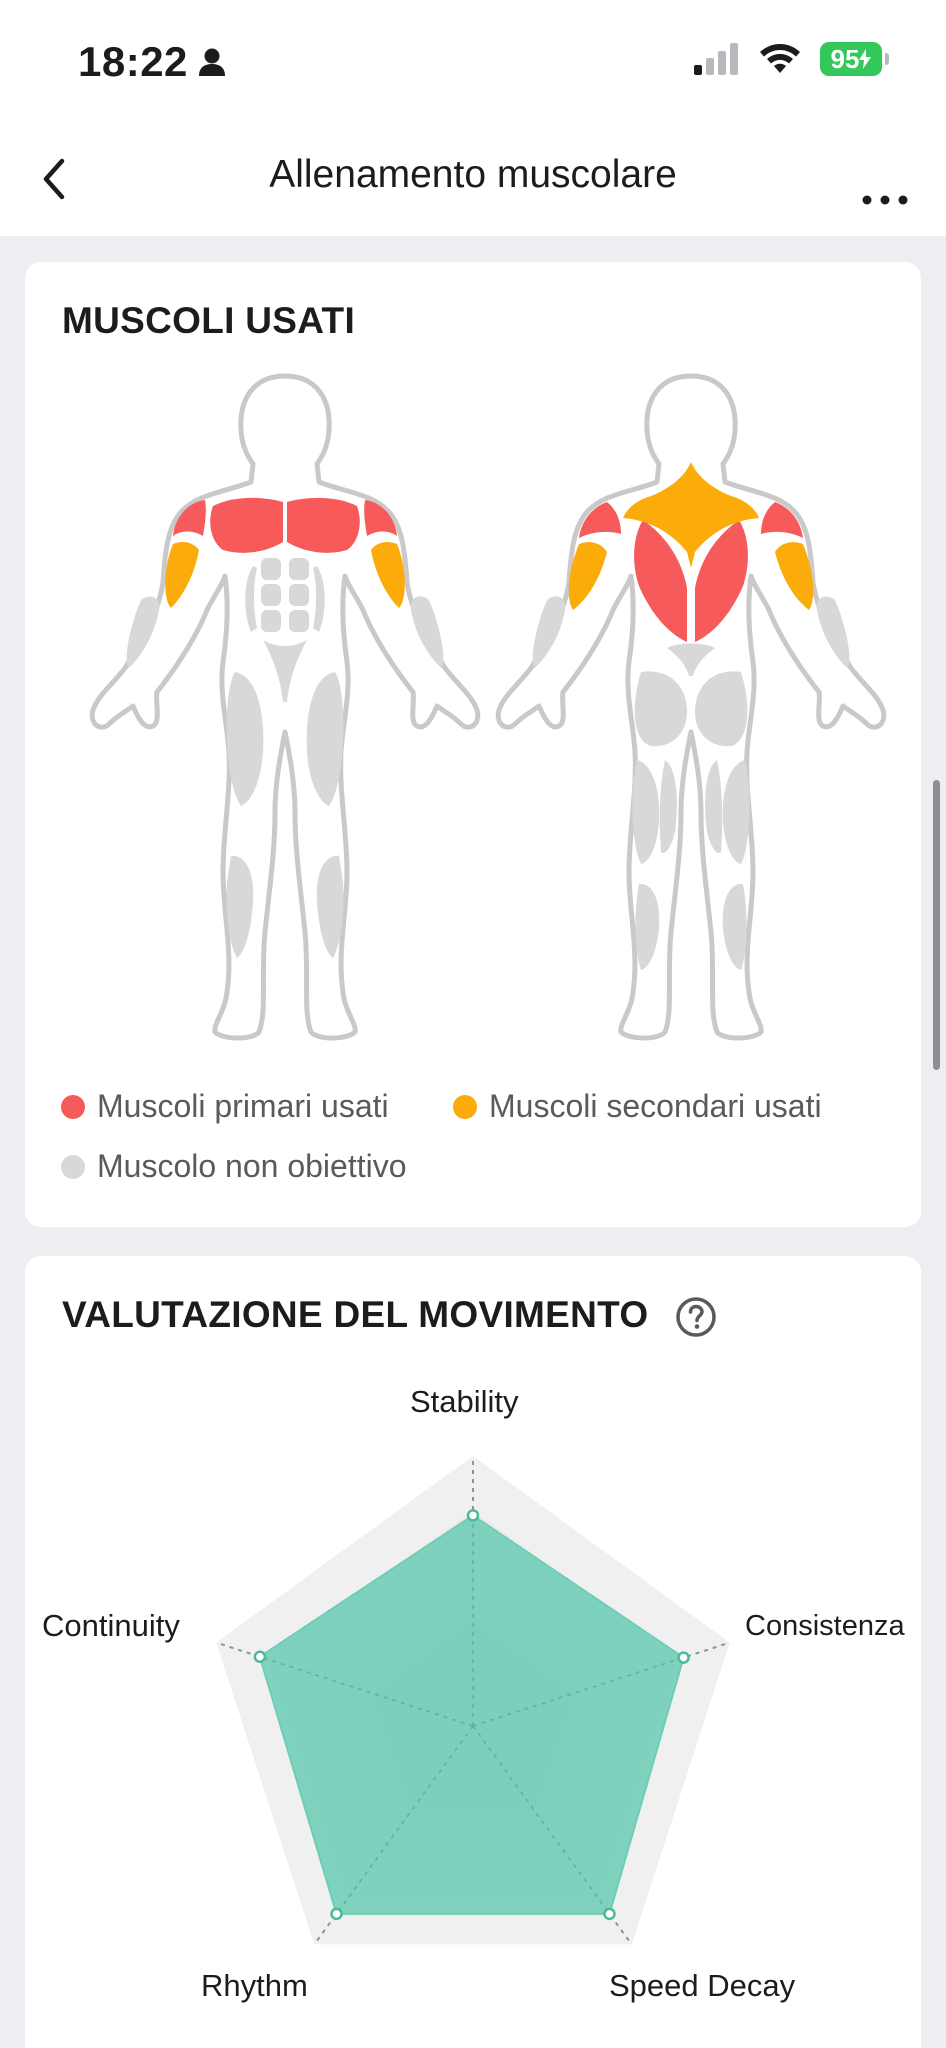 This screenshot has width=946, height=2048. Describe the element at coordinates (323, 525) in the screenshot. I see `right-pectoral` at that location.